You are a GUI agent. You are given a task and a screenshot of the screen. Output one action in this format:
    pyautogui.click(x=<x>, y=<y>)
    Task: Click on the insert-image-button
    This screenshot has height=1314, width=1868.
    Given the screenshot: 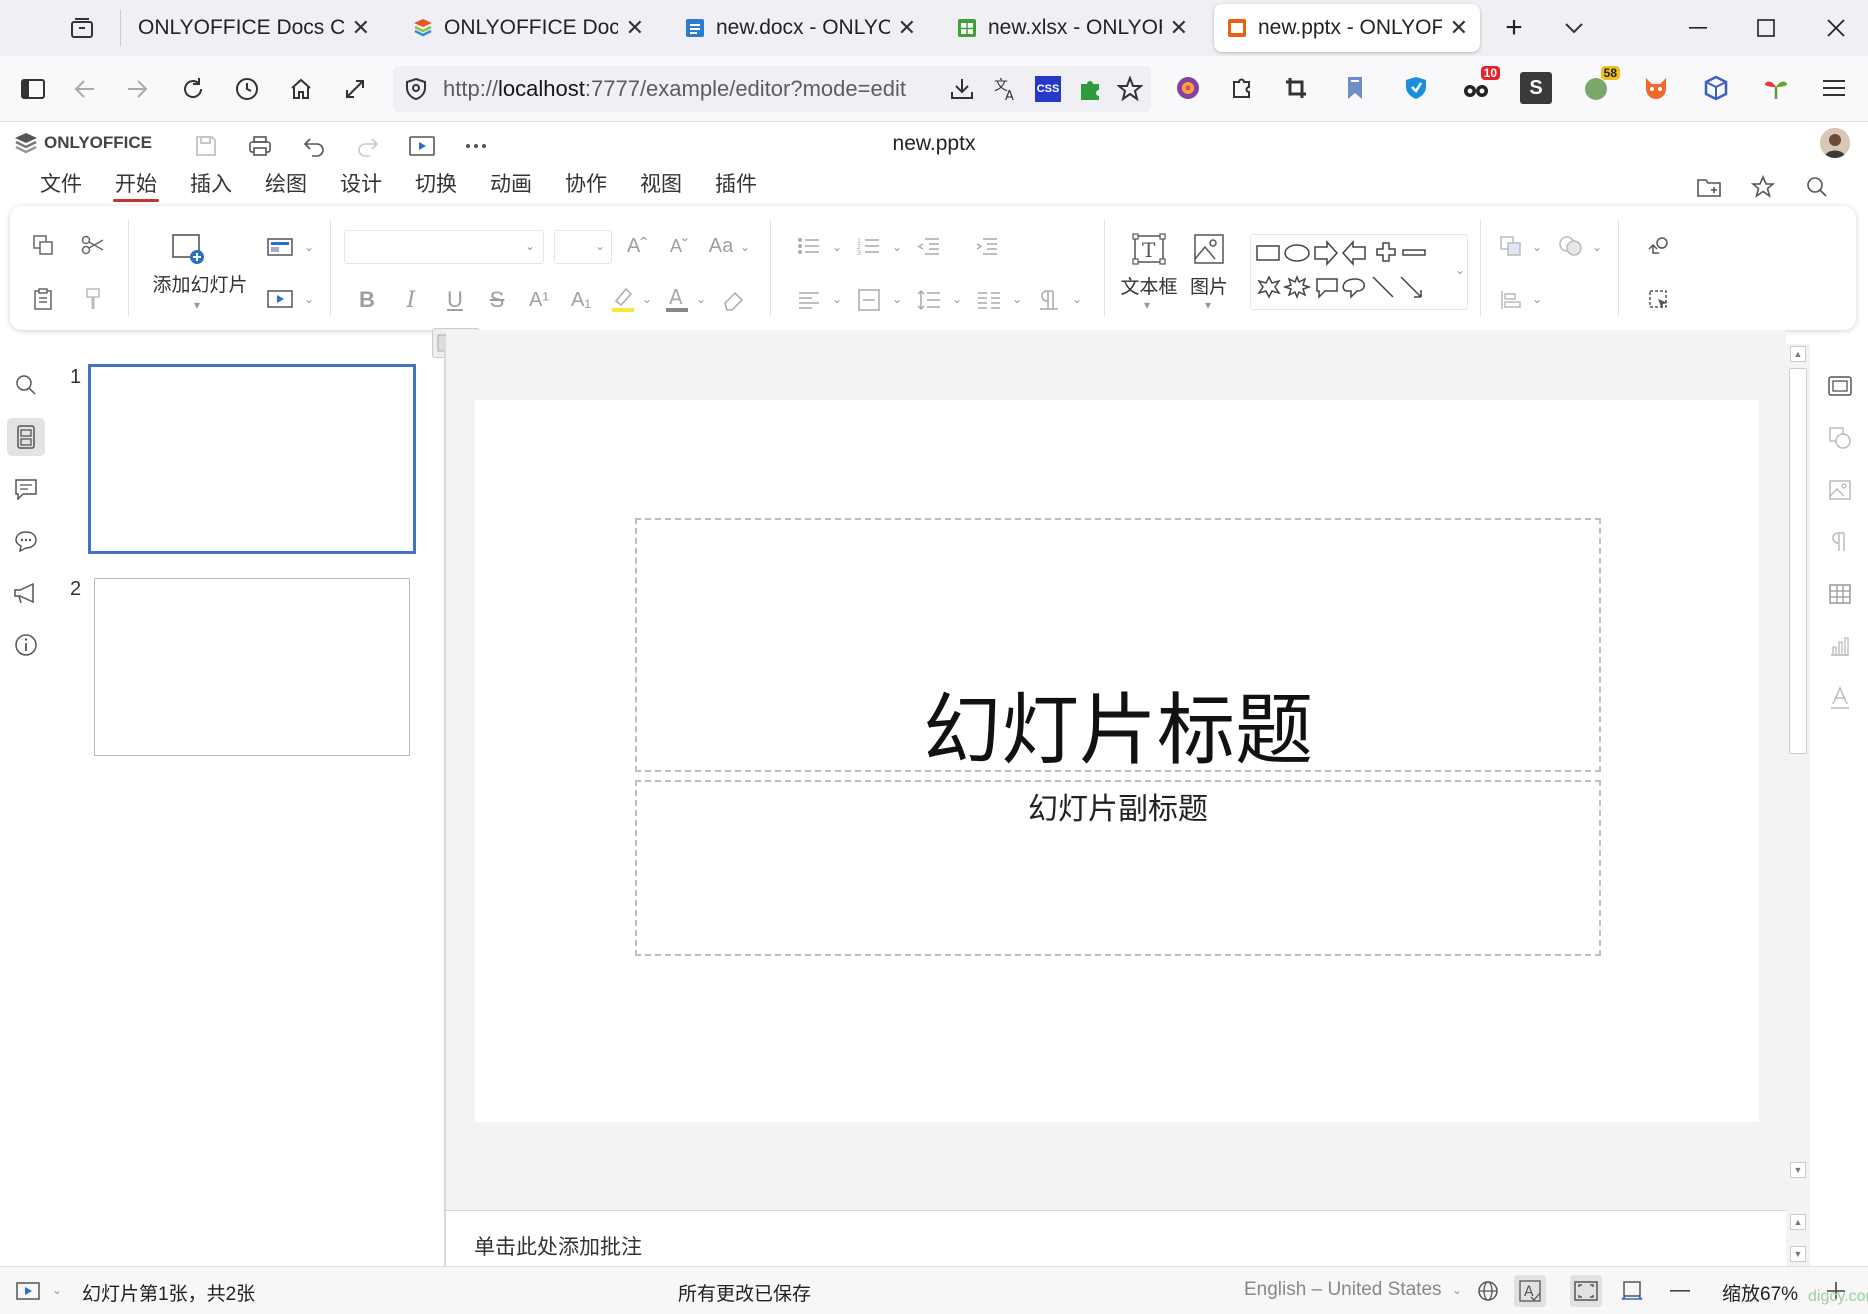 What is the action you would take?
    pyautogui.click(x=1209, y=249)
    